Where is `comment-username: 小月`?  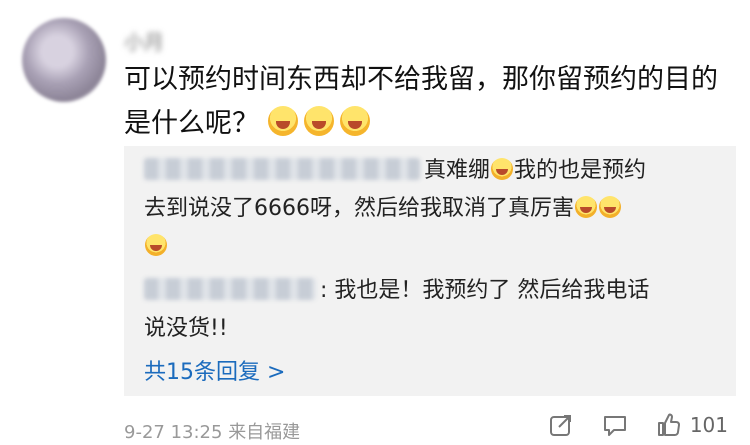
comment-username: 小月 is located at coordinates (144, 40).